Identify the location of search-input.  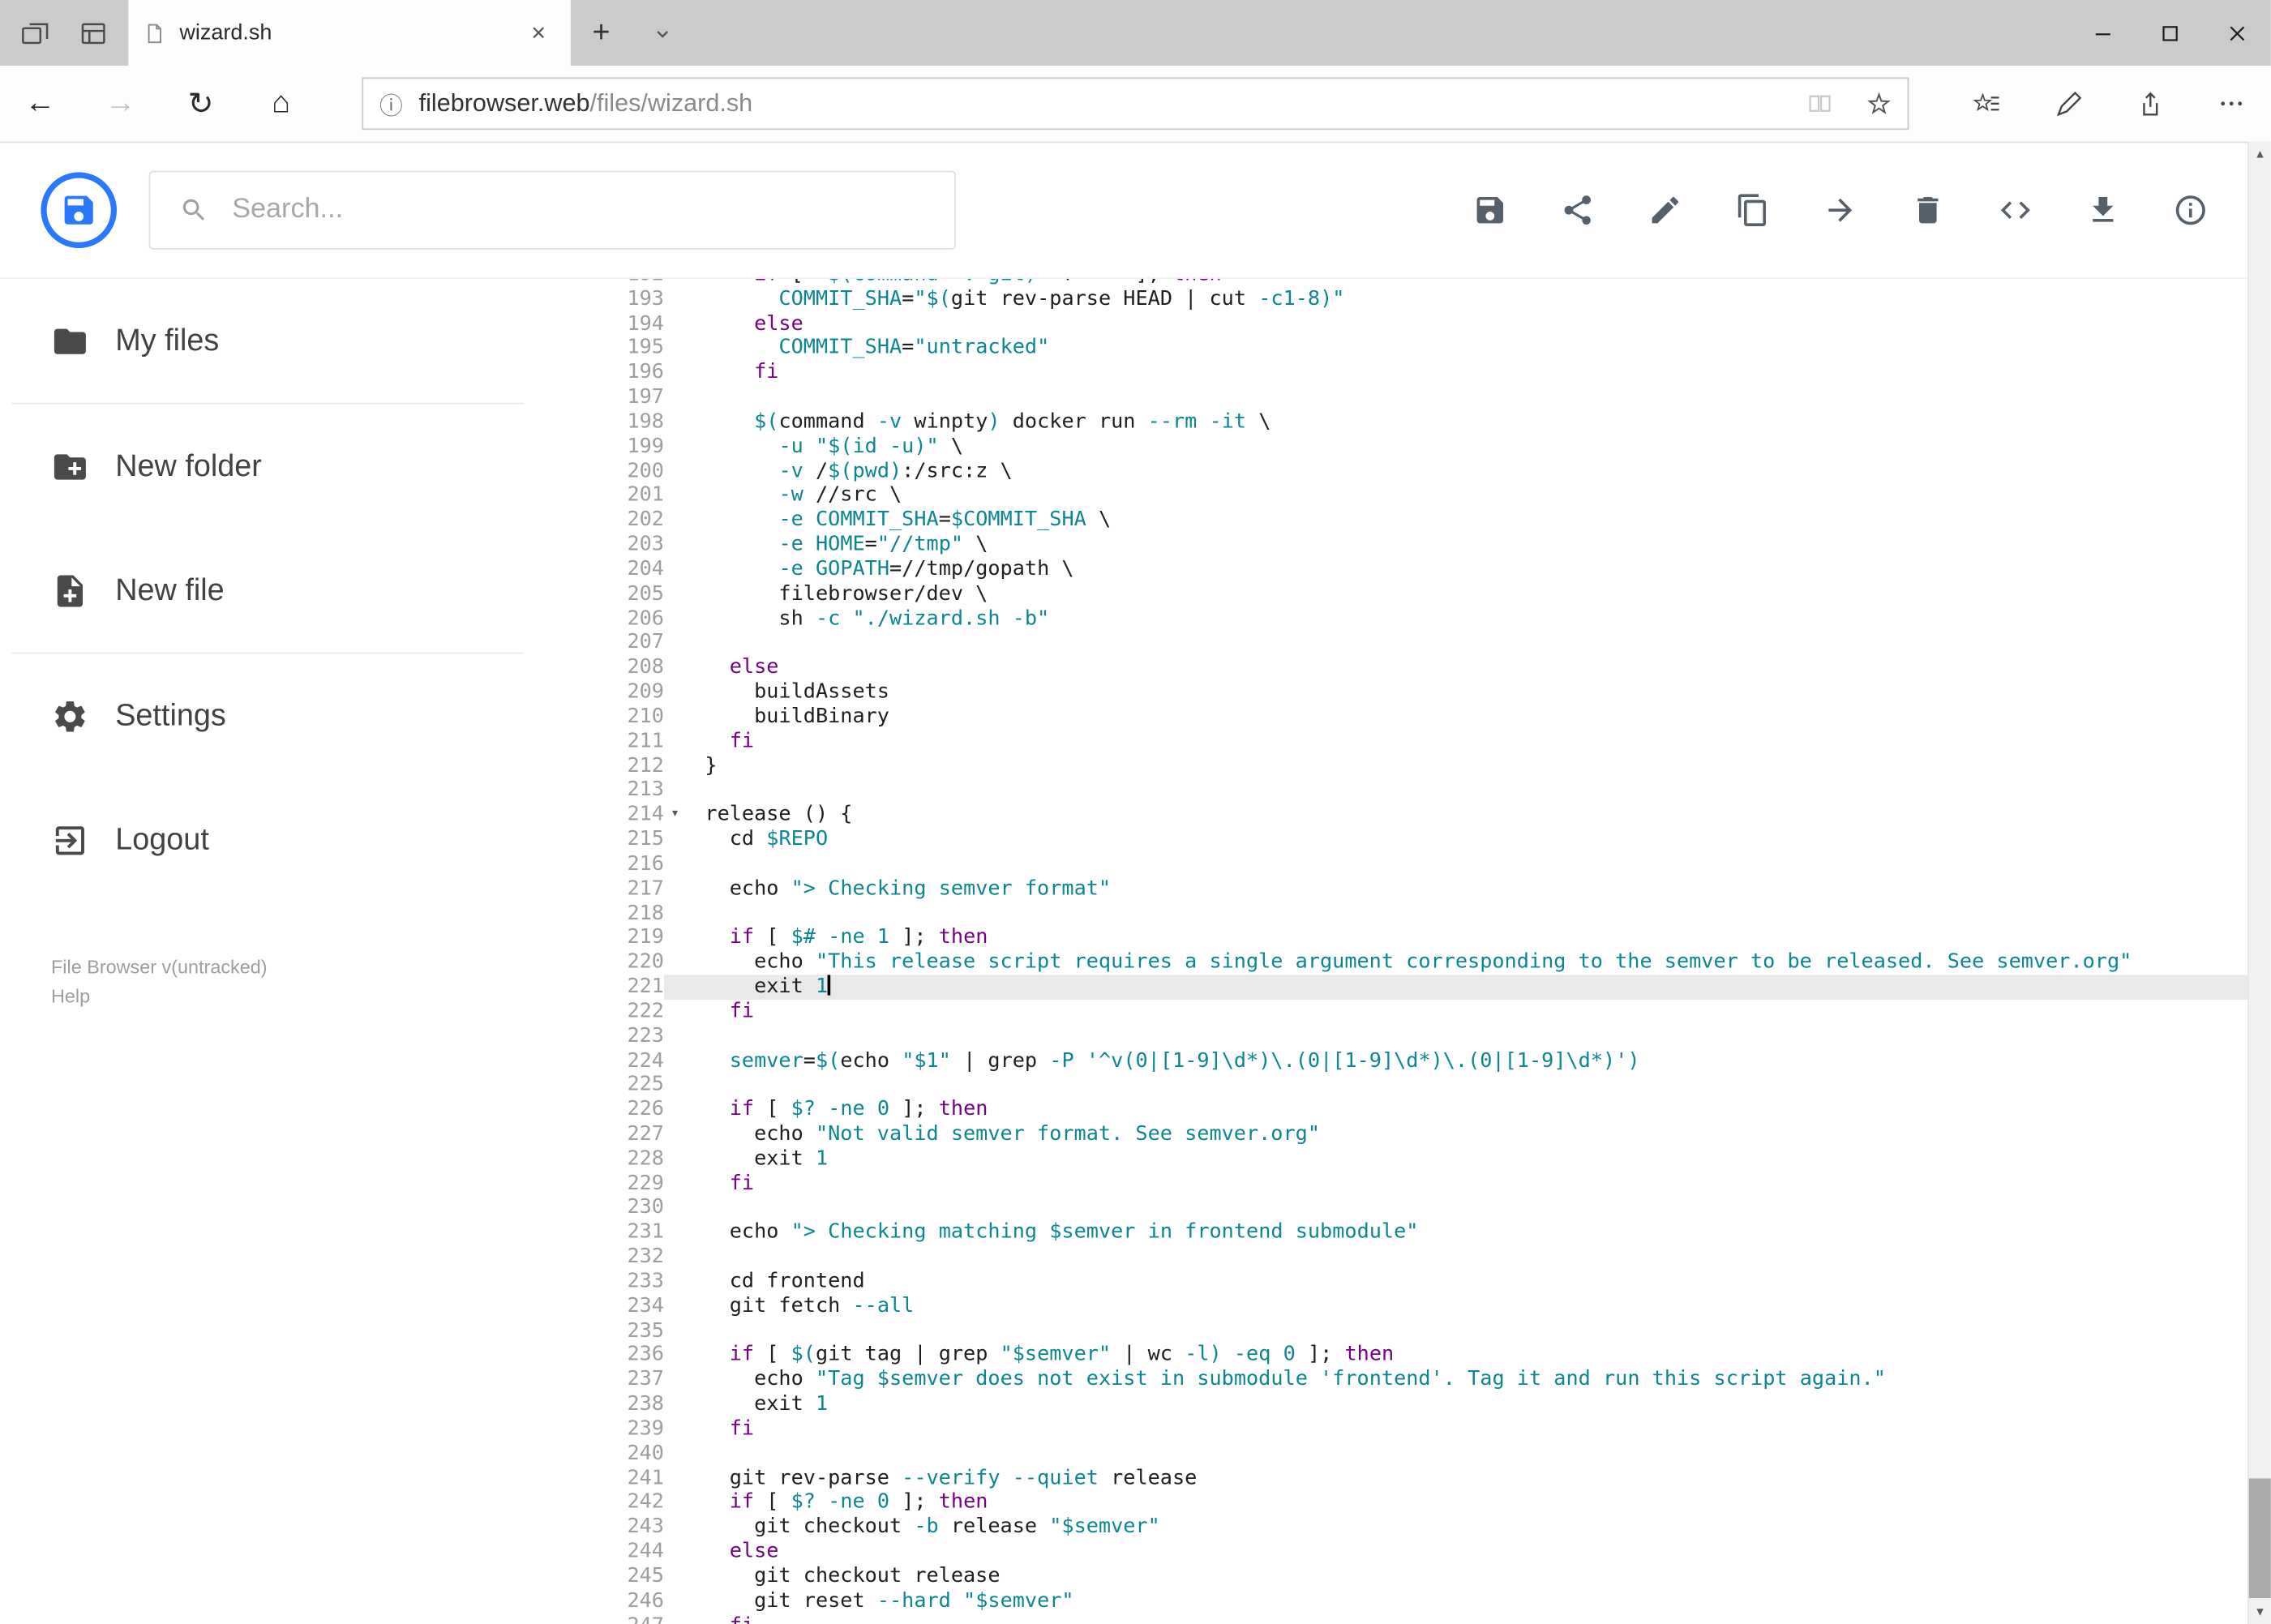
(592, 210).